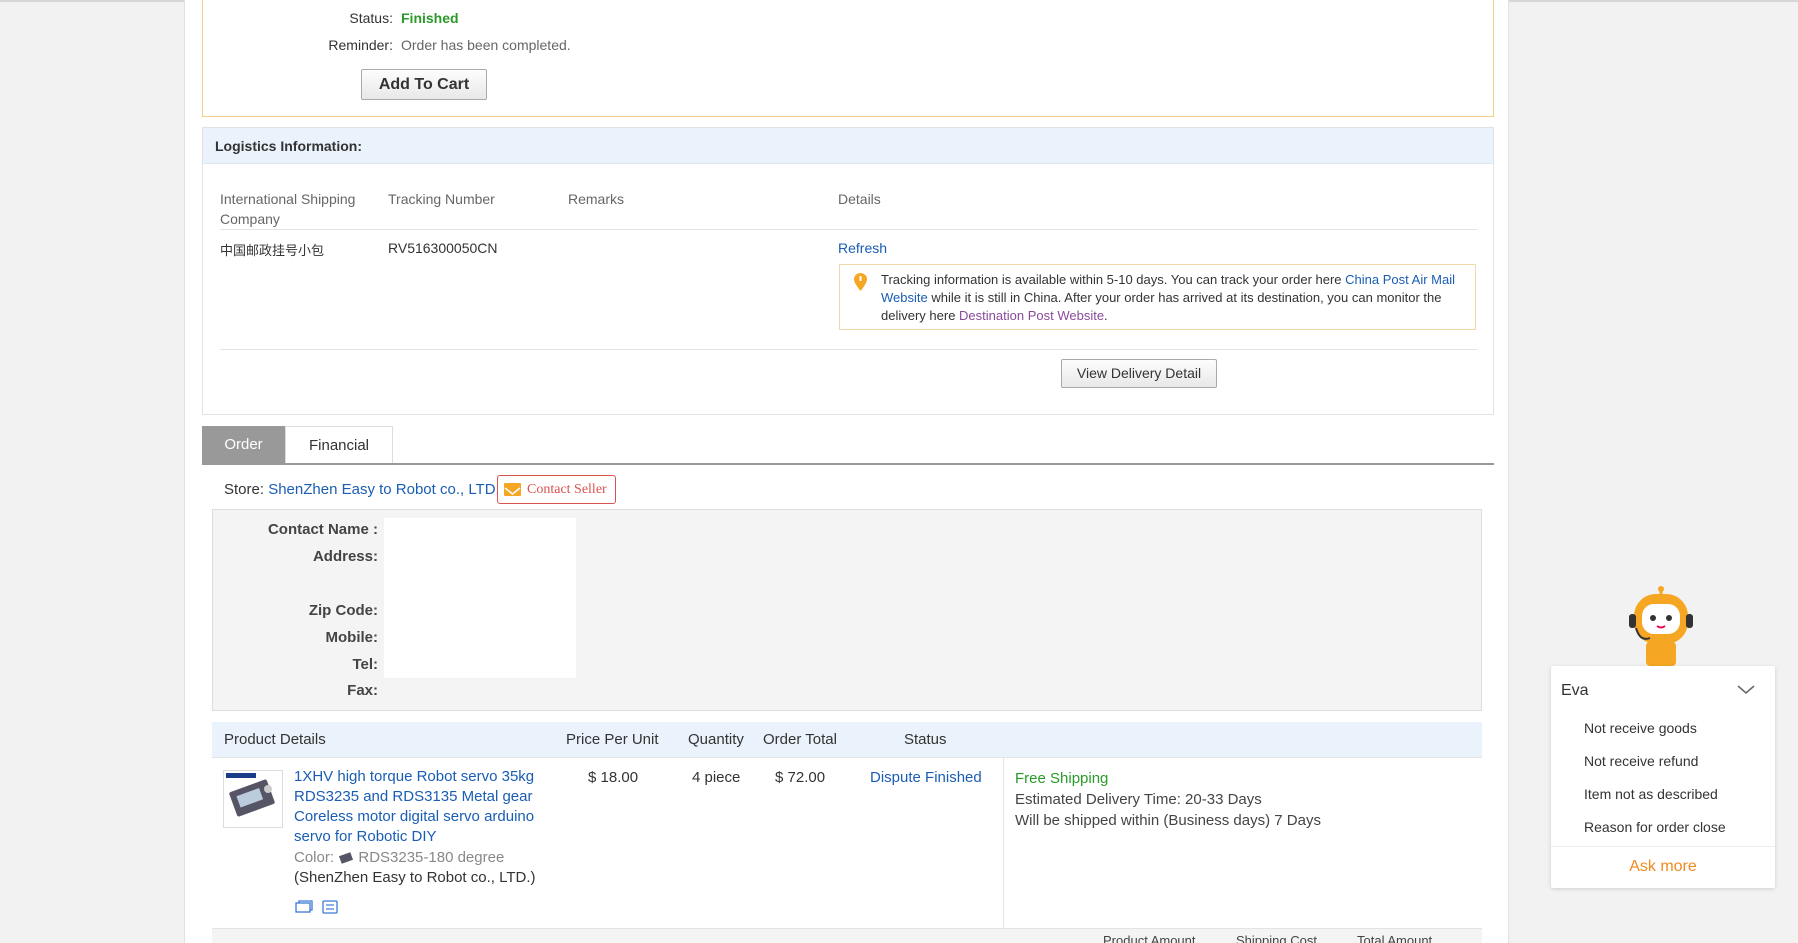  I want to click on store-name-link: ShenZhen Easy to Robot co., LTD., so click(384, 489).